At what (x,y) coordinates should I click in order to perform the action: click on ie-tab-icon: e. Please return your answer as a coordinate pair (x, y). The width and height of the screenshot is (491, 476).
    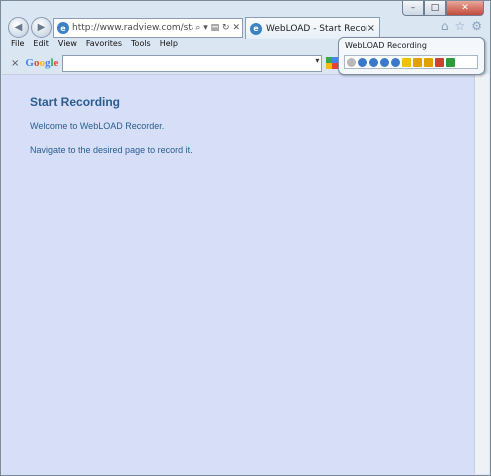
    Looking at the image, I should click on (256, 28).